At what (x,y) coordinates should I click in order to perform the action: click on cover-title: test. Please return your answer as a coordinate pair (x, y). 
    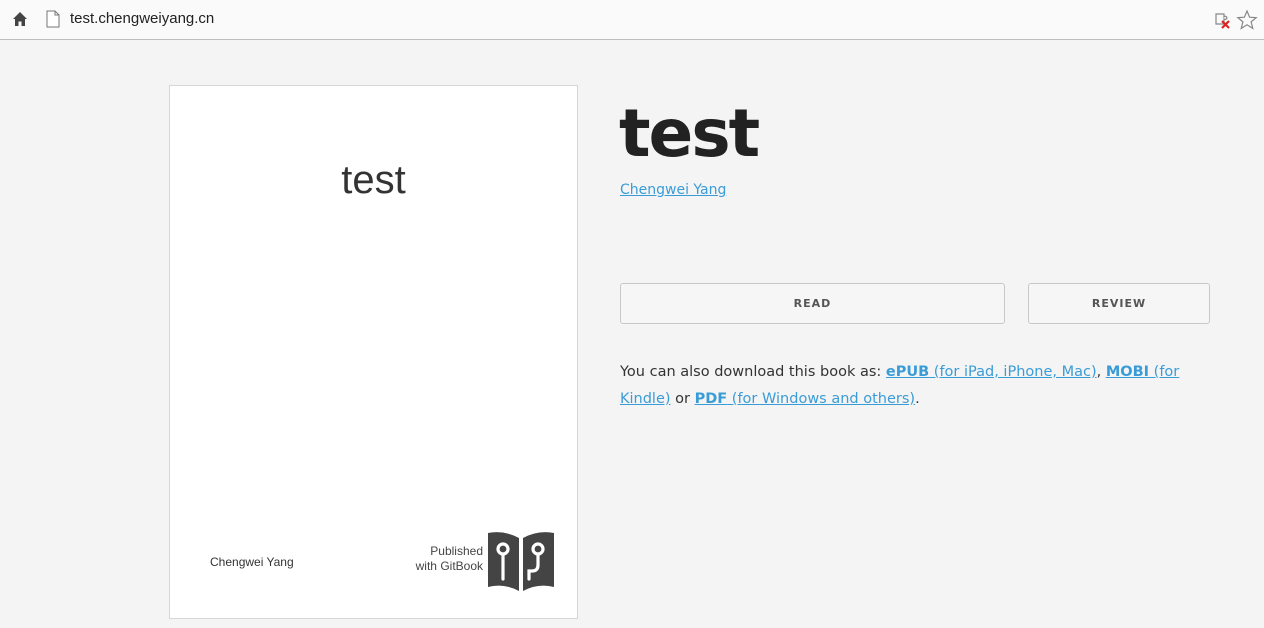
    Looking at the image, I should click on (373, 180).